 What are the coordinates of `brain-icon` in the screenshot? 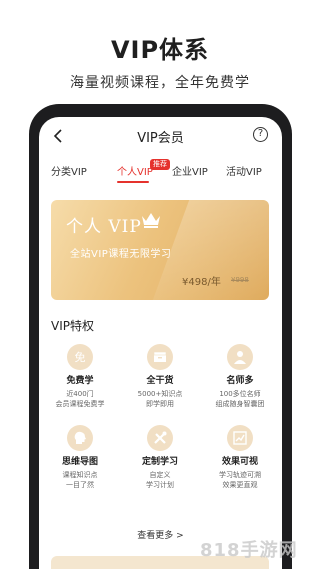 It's located at (80, 438).